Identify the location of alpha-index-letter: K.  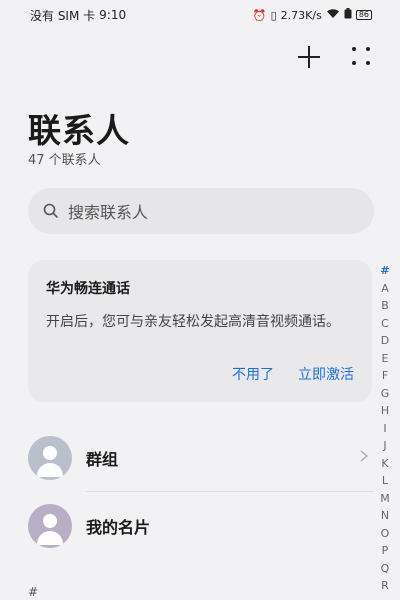
(384, 464).